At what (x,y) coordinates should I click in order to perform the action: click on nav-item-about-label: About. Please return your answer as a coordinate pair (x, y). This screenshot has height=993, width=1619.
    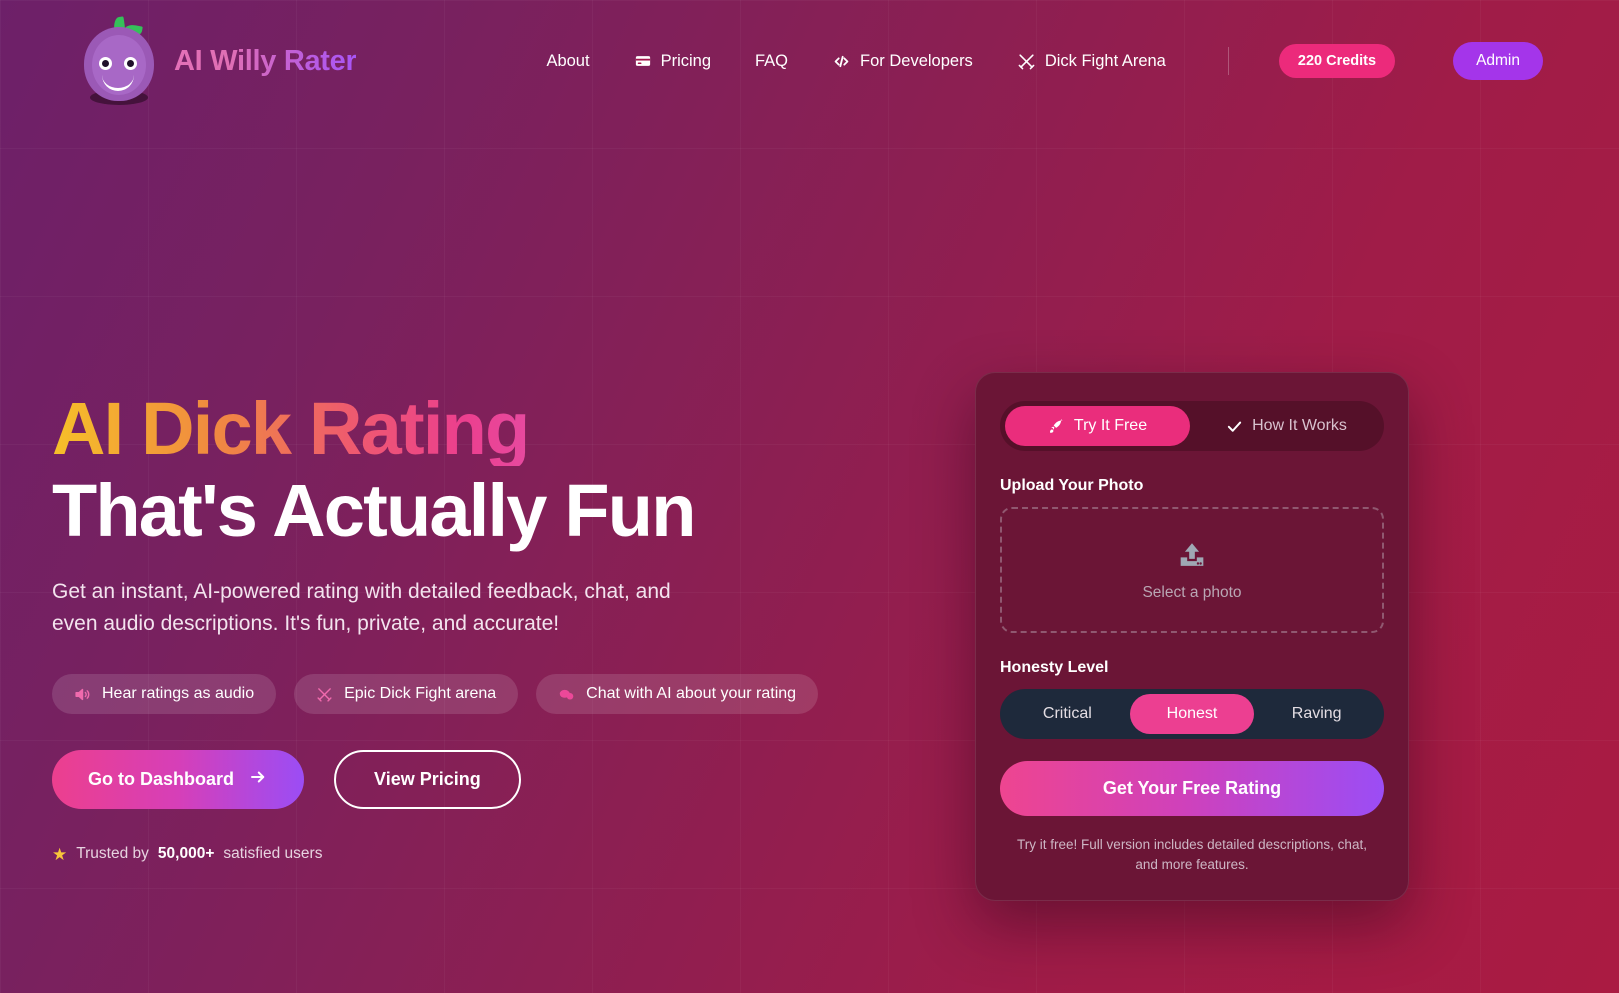
    Looking at the image, I should click on (568, 60).